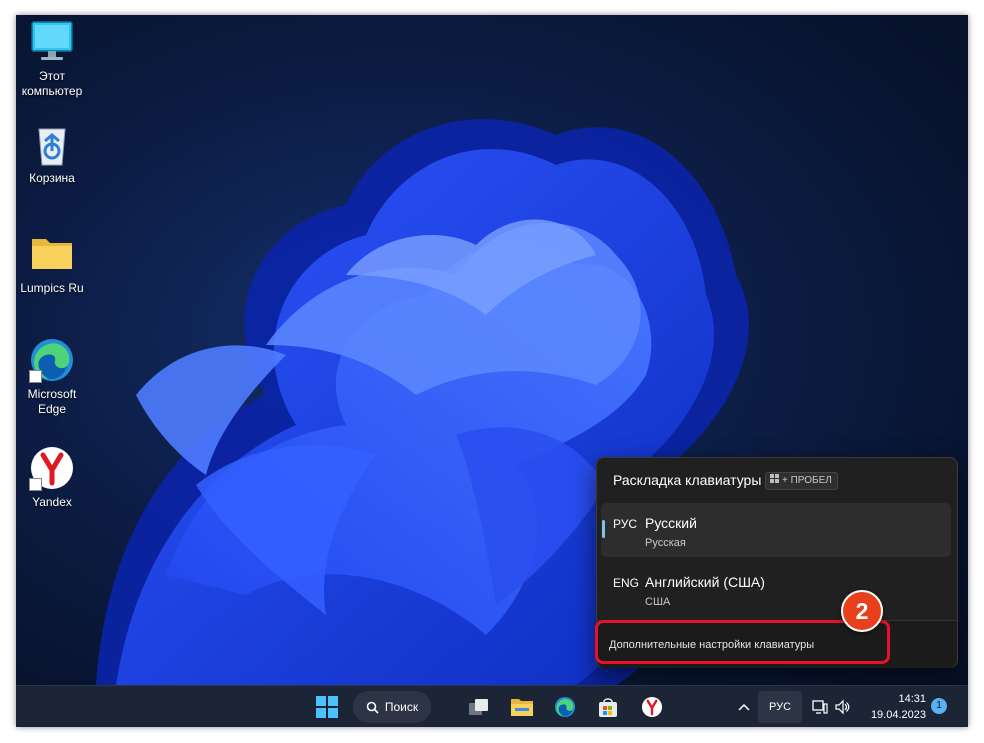 The width and height of the screenshot is (984, 743). Describe the element at coordinates (665, 543) in the screenshot. I see `language-layout: Русская` at that location.